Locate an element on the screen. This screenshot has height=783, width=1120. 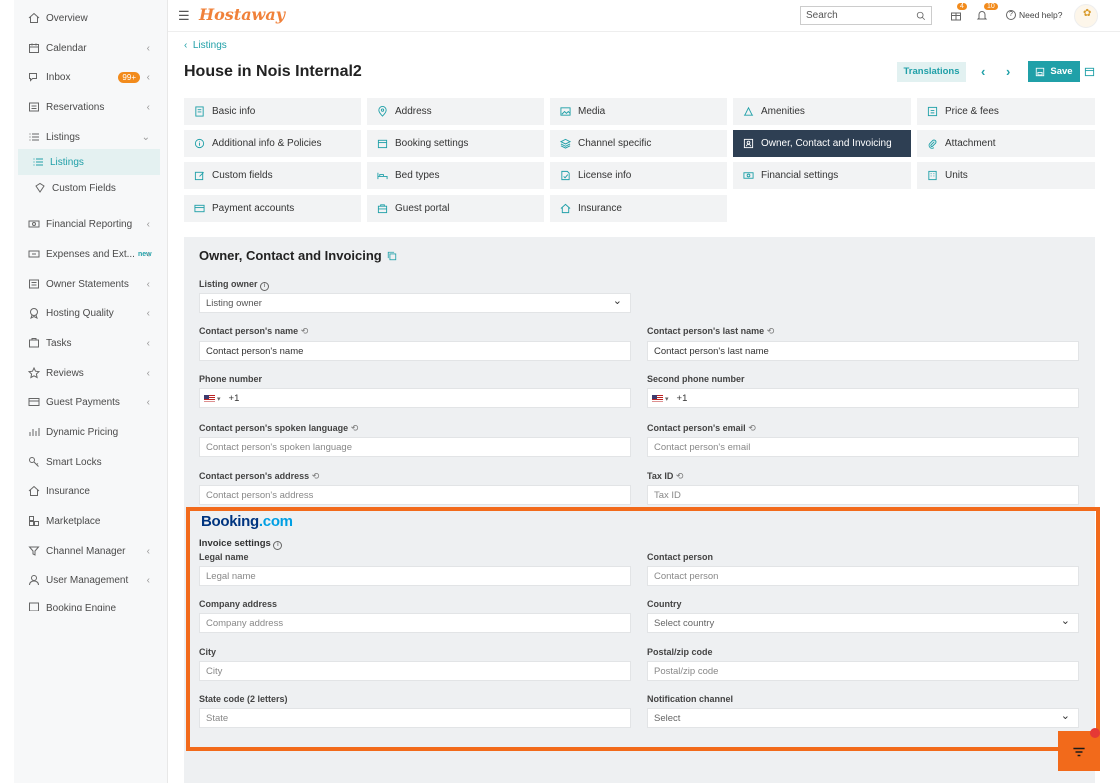
tab-payment-accounts: Payment accounts is located at coordinates (272, 208).